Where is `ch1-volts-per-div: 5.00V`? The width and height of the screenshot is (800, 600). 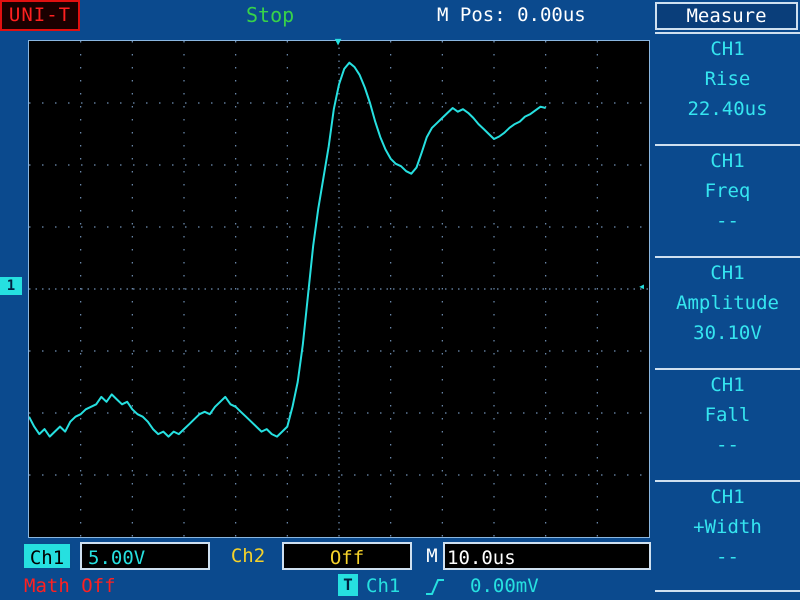 ch1-volts-per-div: 5.00V is located at coordinates (145, 556).